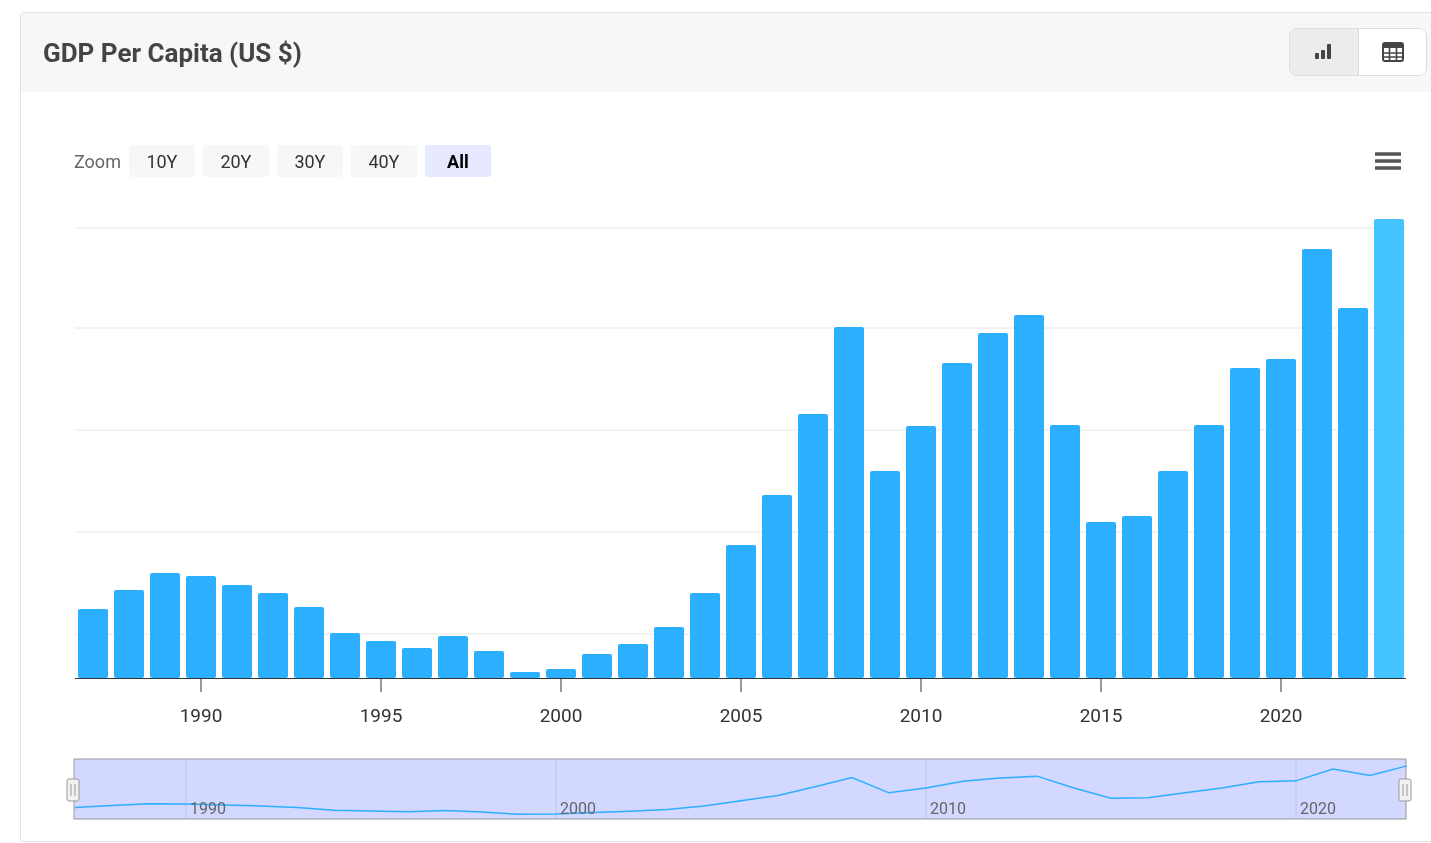 Image resolution: width=1431 pixels, height=843 pixels. Describe the element at coordinates (457, 161) in the screenshot. I see `zoom-button: All` at that location.